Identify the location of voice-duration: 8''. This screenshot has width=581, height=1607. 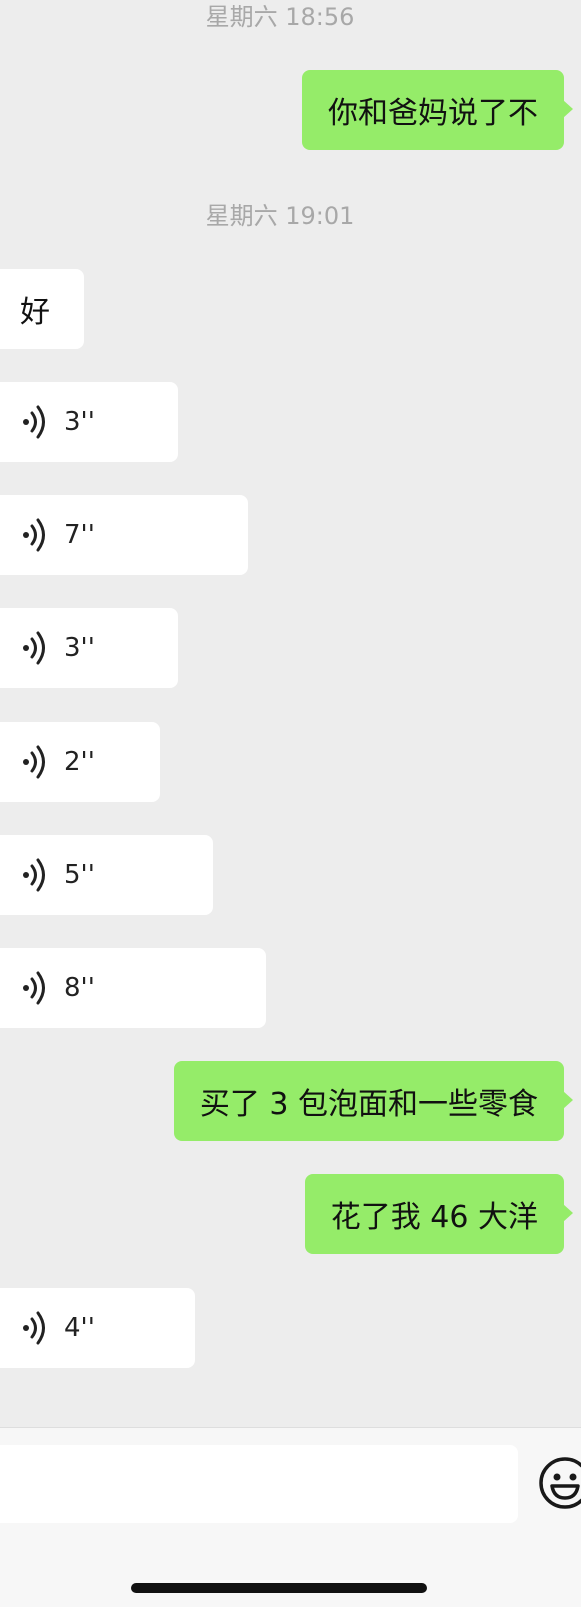
(79, 988).